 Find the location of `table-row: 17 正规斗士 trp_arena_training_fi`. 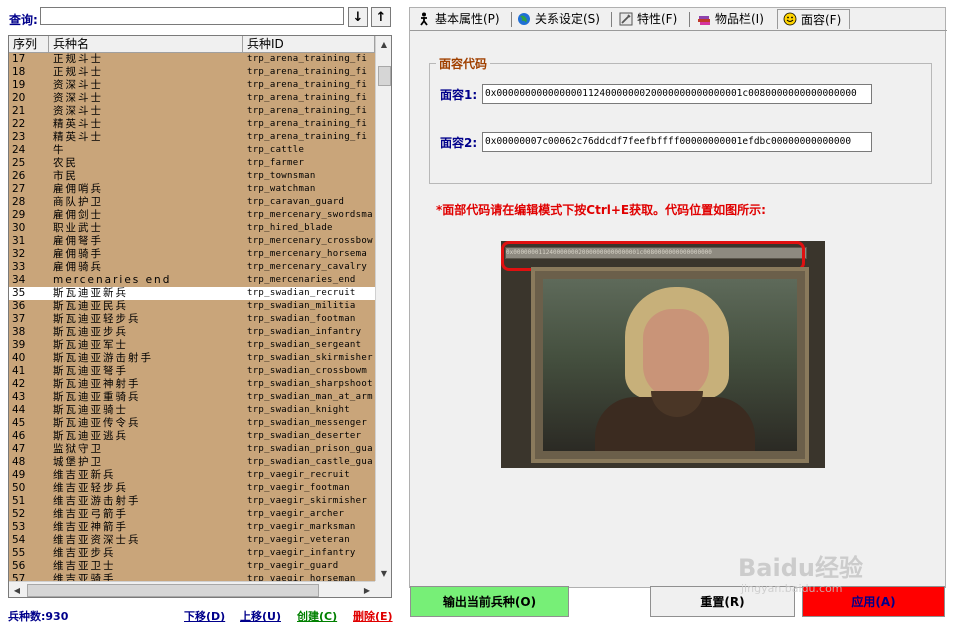

table-row: 17 正规斗士 trp_arena_training_fi is located at coordinates (192, 59).